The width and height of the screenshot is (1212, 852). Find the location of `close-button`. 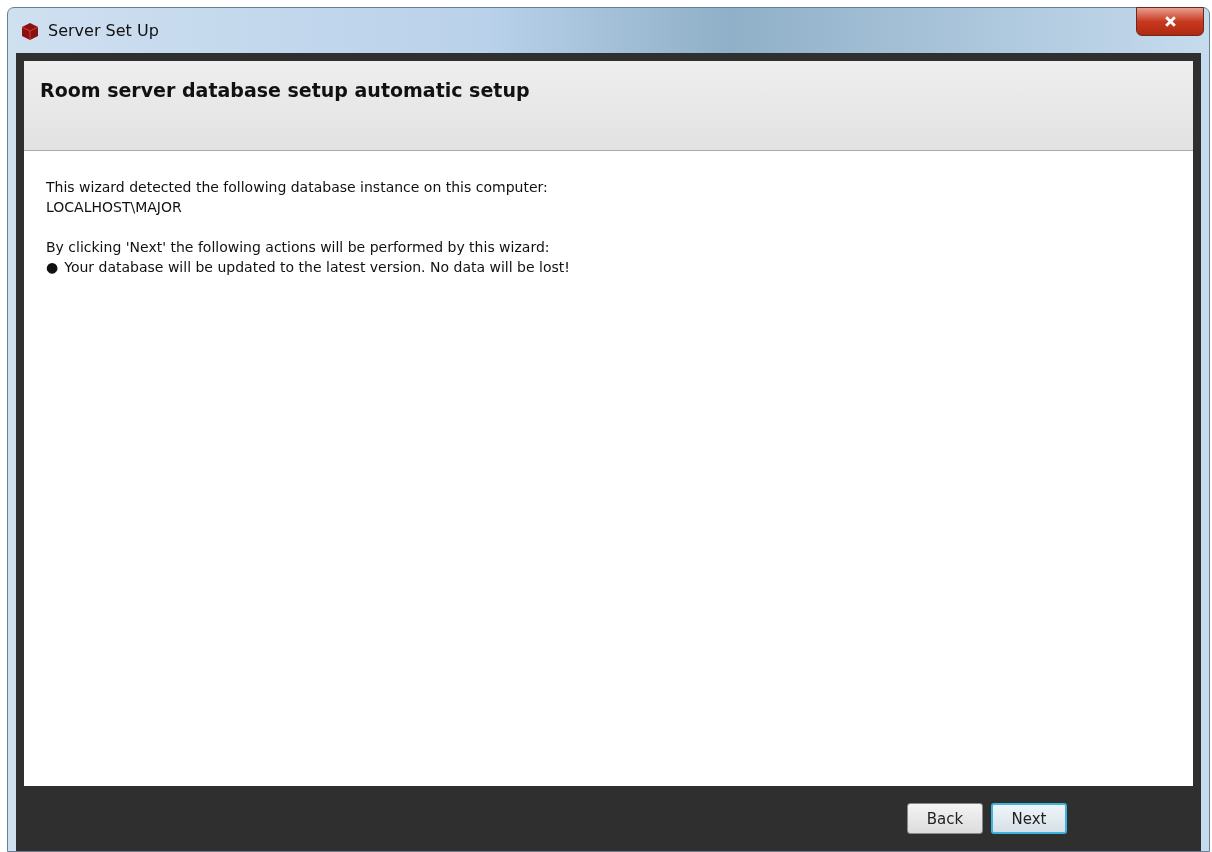

close-button is located at coordinates (1170, 21).